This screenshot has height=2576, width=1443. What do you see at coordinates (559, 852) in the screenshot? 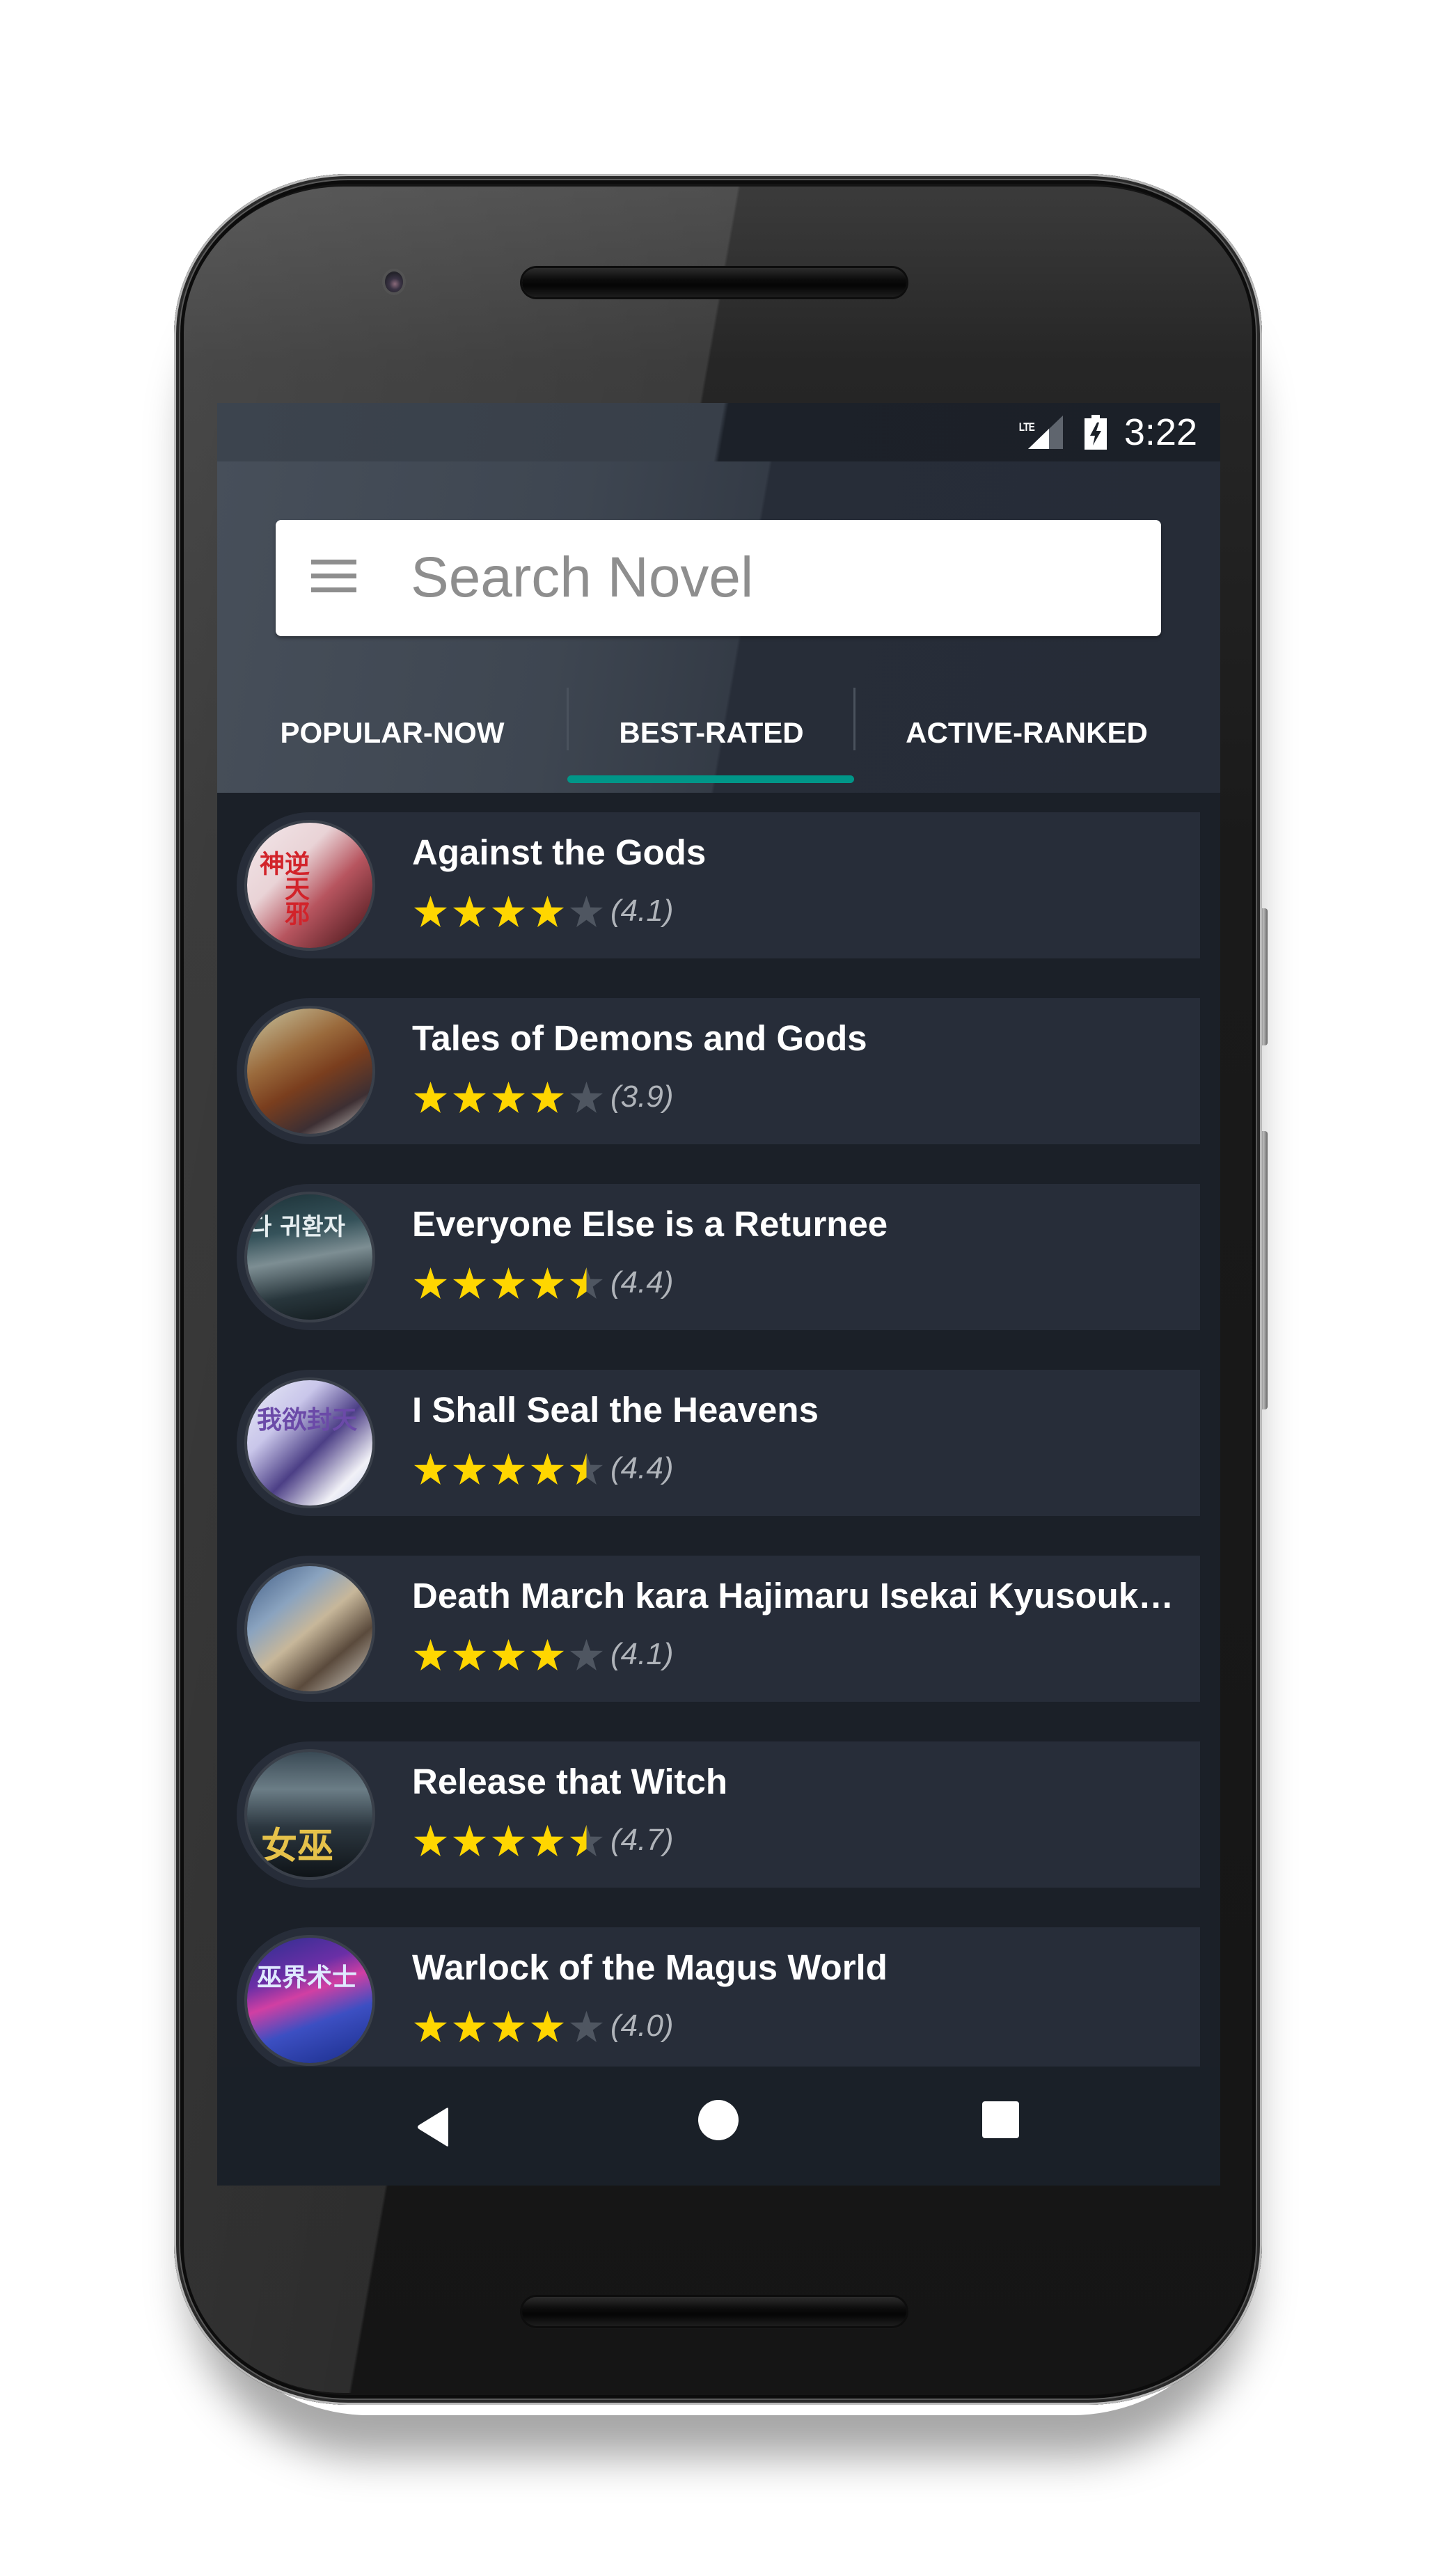
I see `novel-title: Against the Gods` at bounding box center [559, 852].